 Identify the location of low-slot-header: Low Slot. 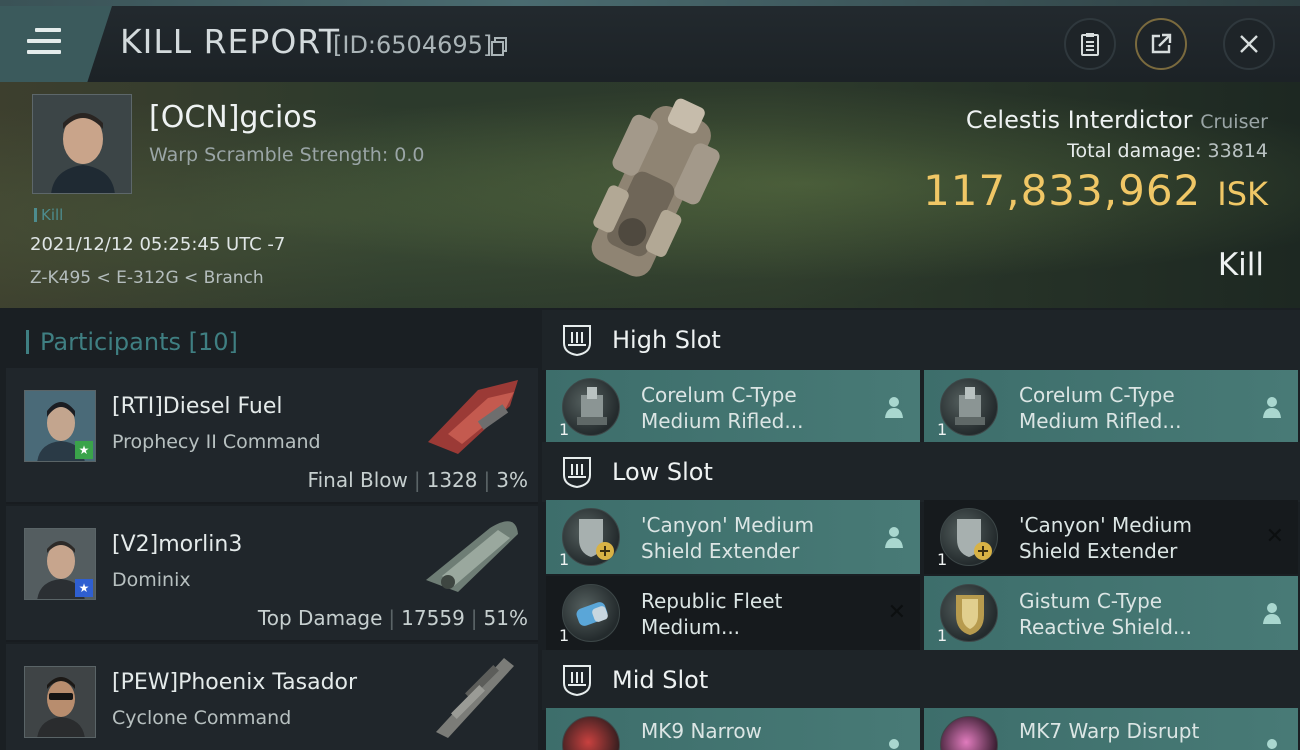
(921, 472).